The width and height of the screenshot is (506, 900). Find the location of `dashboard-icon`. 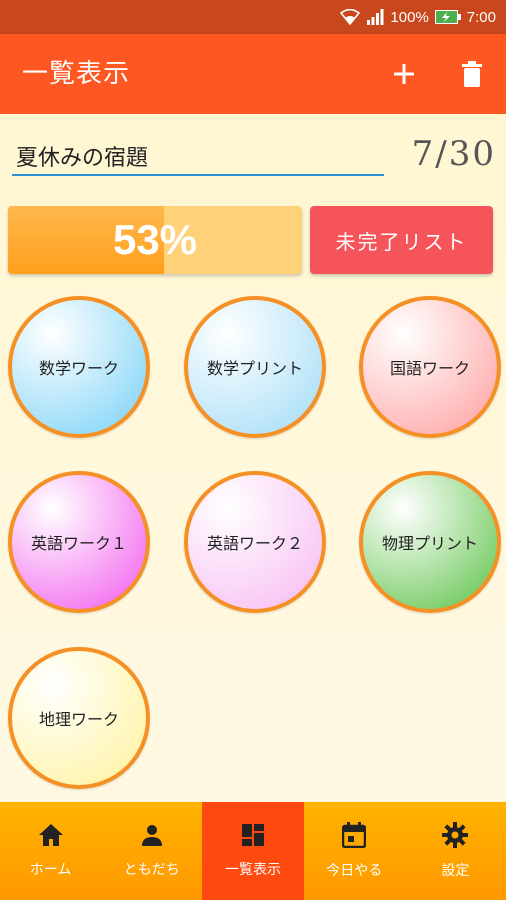

dashboard-icon is located at coordinates (253, 837).